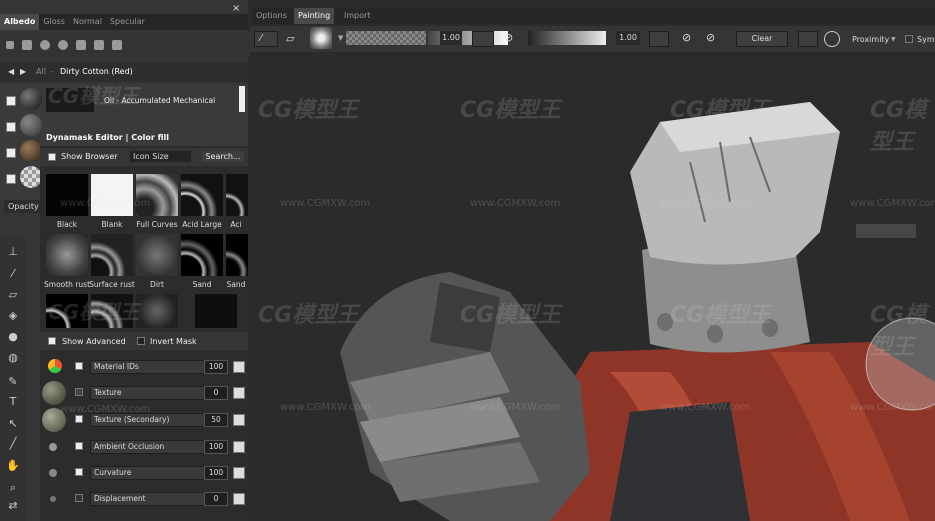 The width and height of the screenshot is (935, 521). Describe the element at coordinates (236, 8) in the screenshot. I see `close-icon: ×` at that location.